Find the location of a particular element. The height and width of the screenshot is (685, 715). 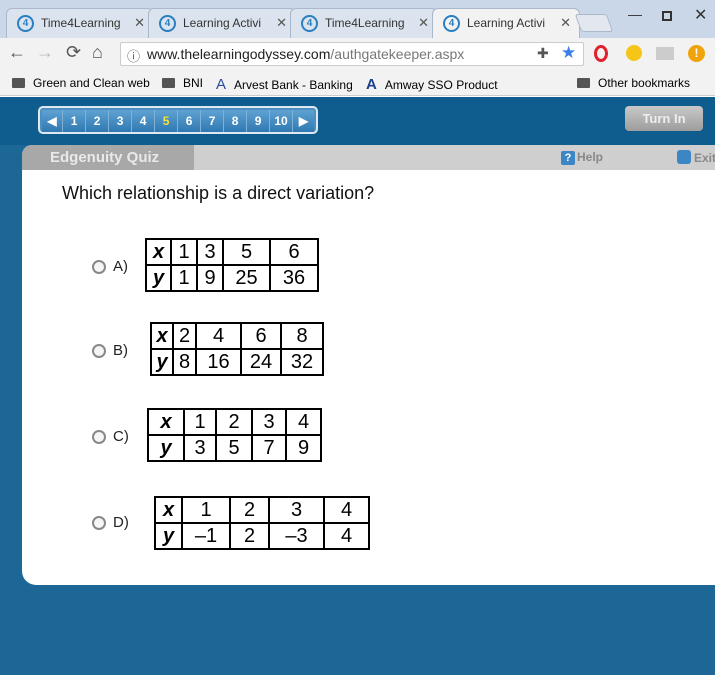

bookmark-1: BNI is located at coordinates (182, 83).